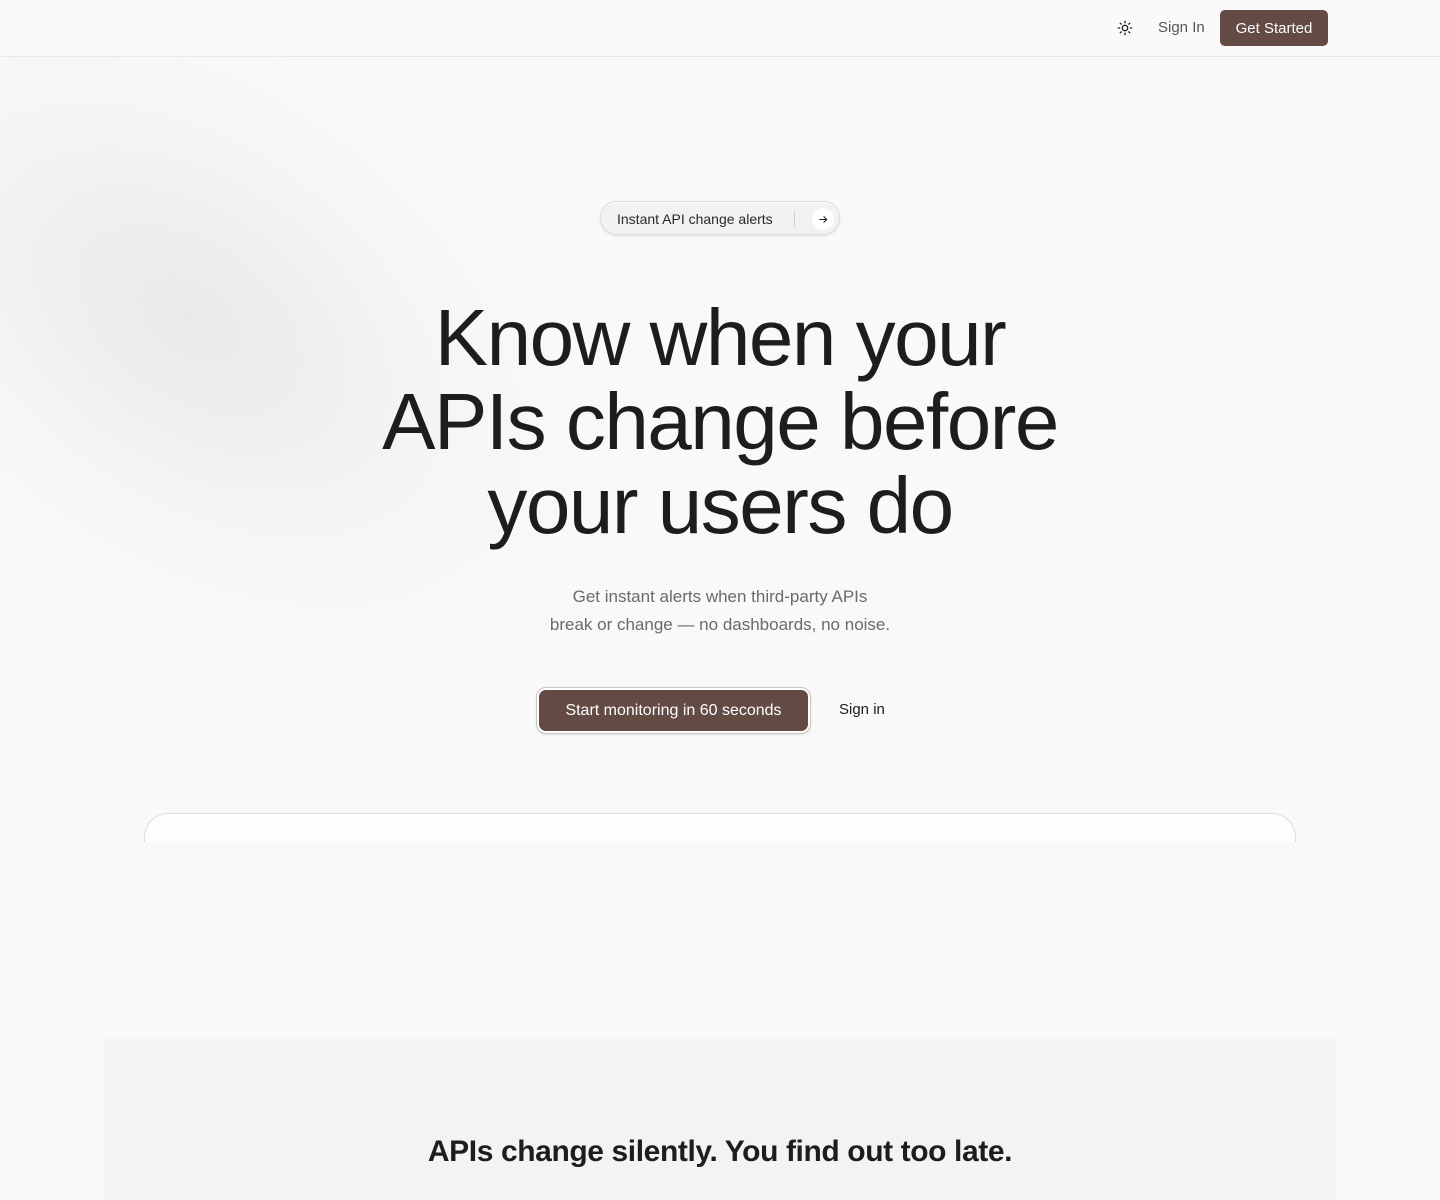 The height and width of the screenshot is (1200, 1440). I want to click on arrow-right-icon, so click(822, 219).